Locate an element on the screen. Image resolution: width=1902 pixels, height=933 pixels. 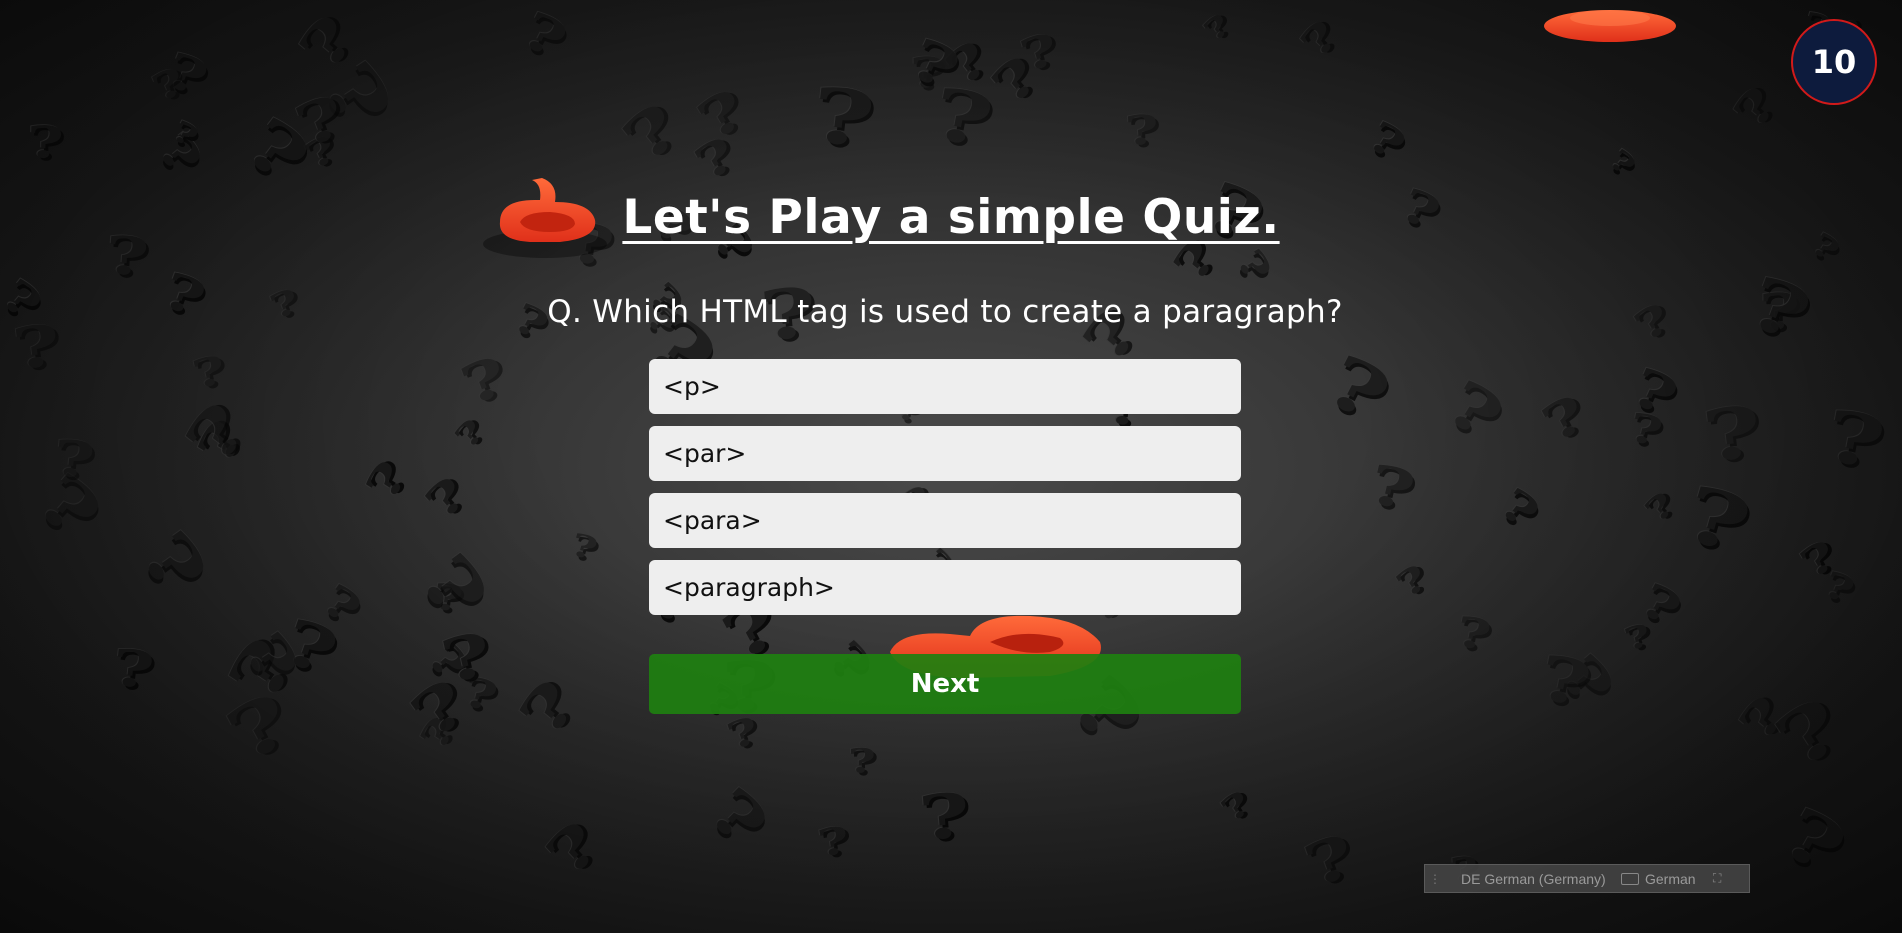
language-bar: ⋮ DE German (Germany) German ⛶ is located at coordinates (1587, 878).